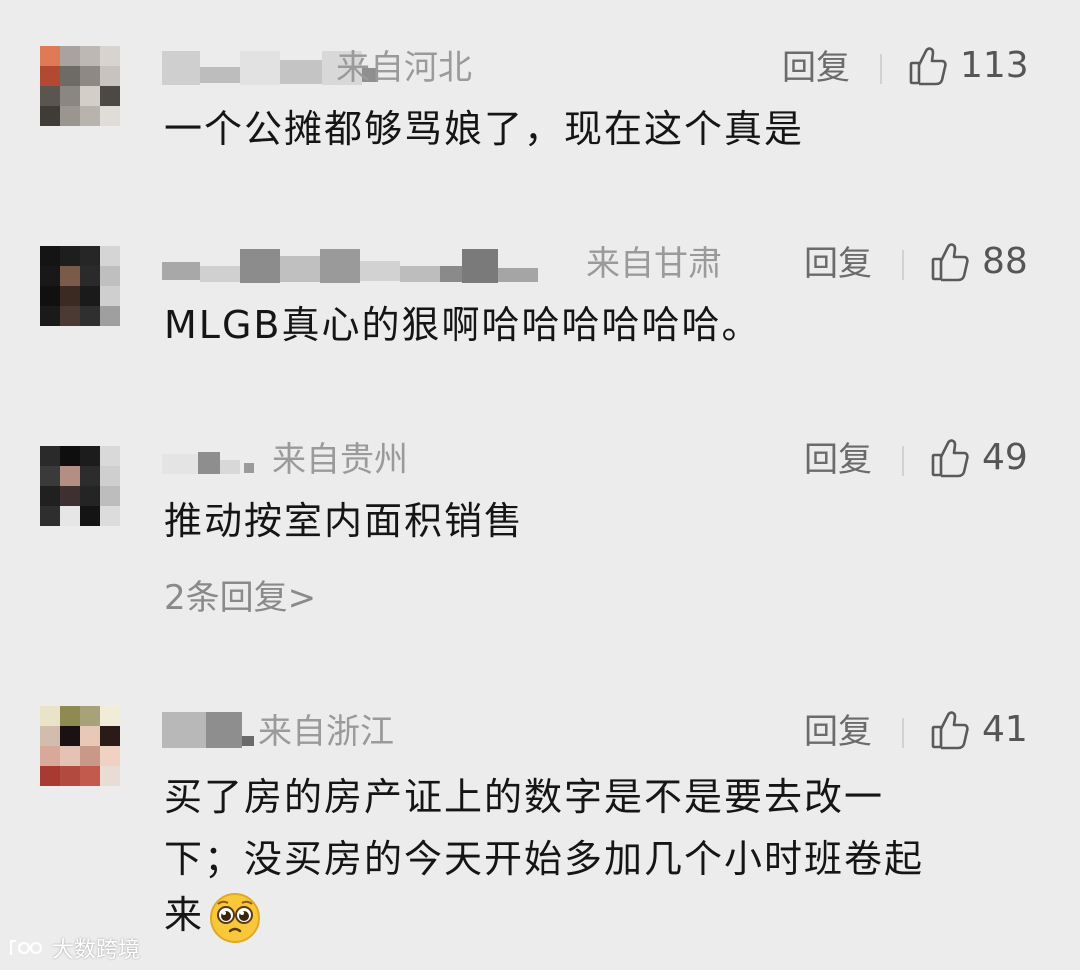  What do you see at coordinates (1005, 457) in the screenshot?
I see `like-count: 49` at bounding box center [1005, 457].